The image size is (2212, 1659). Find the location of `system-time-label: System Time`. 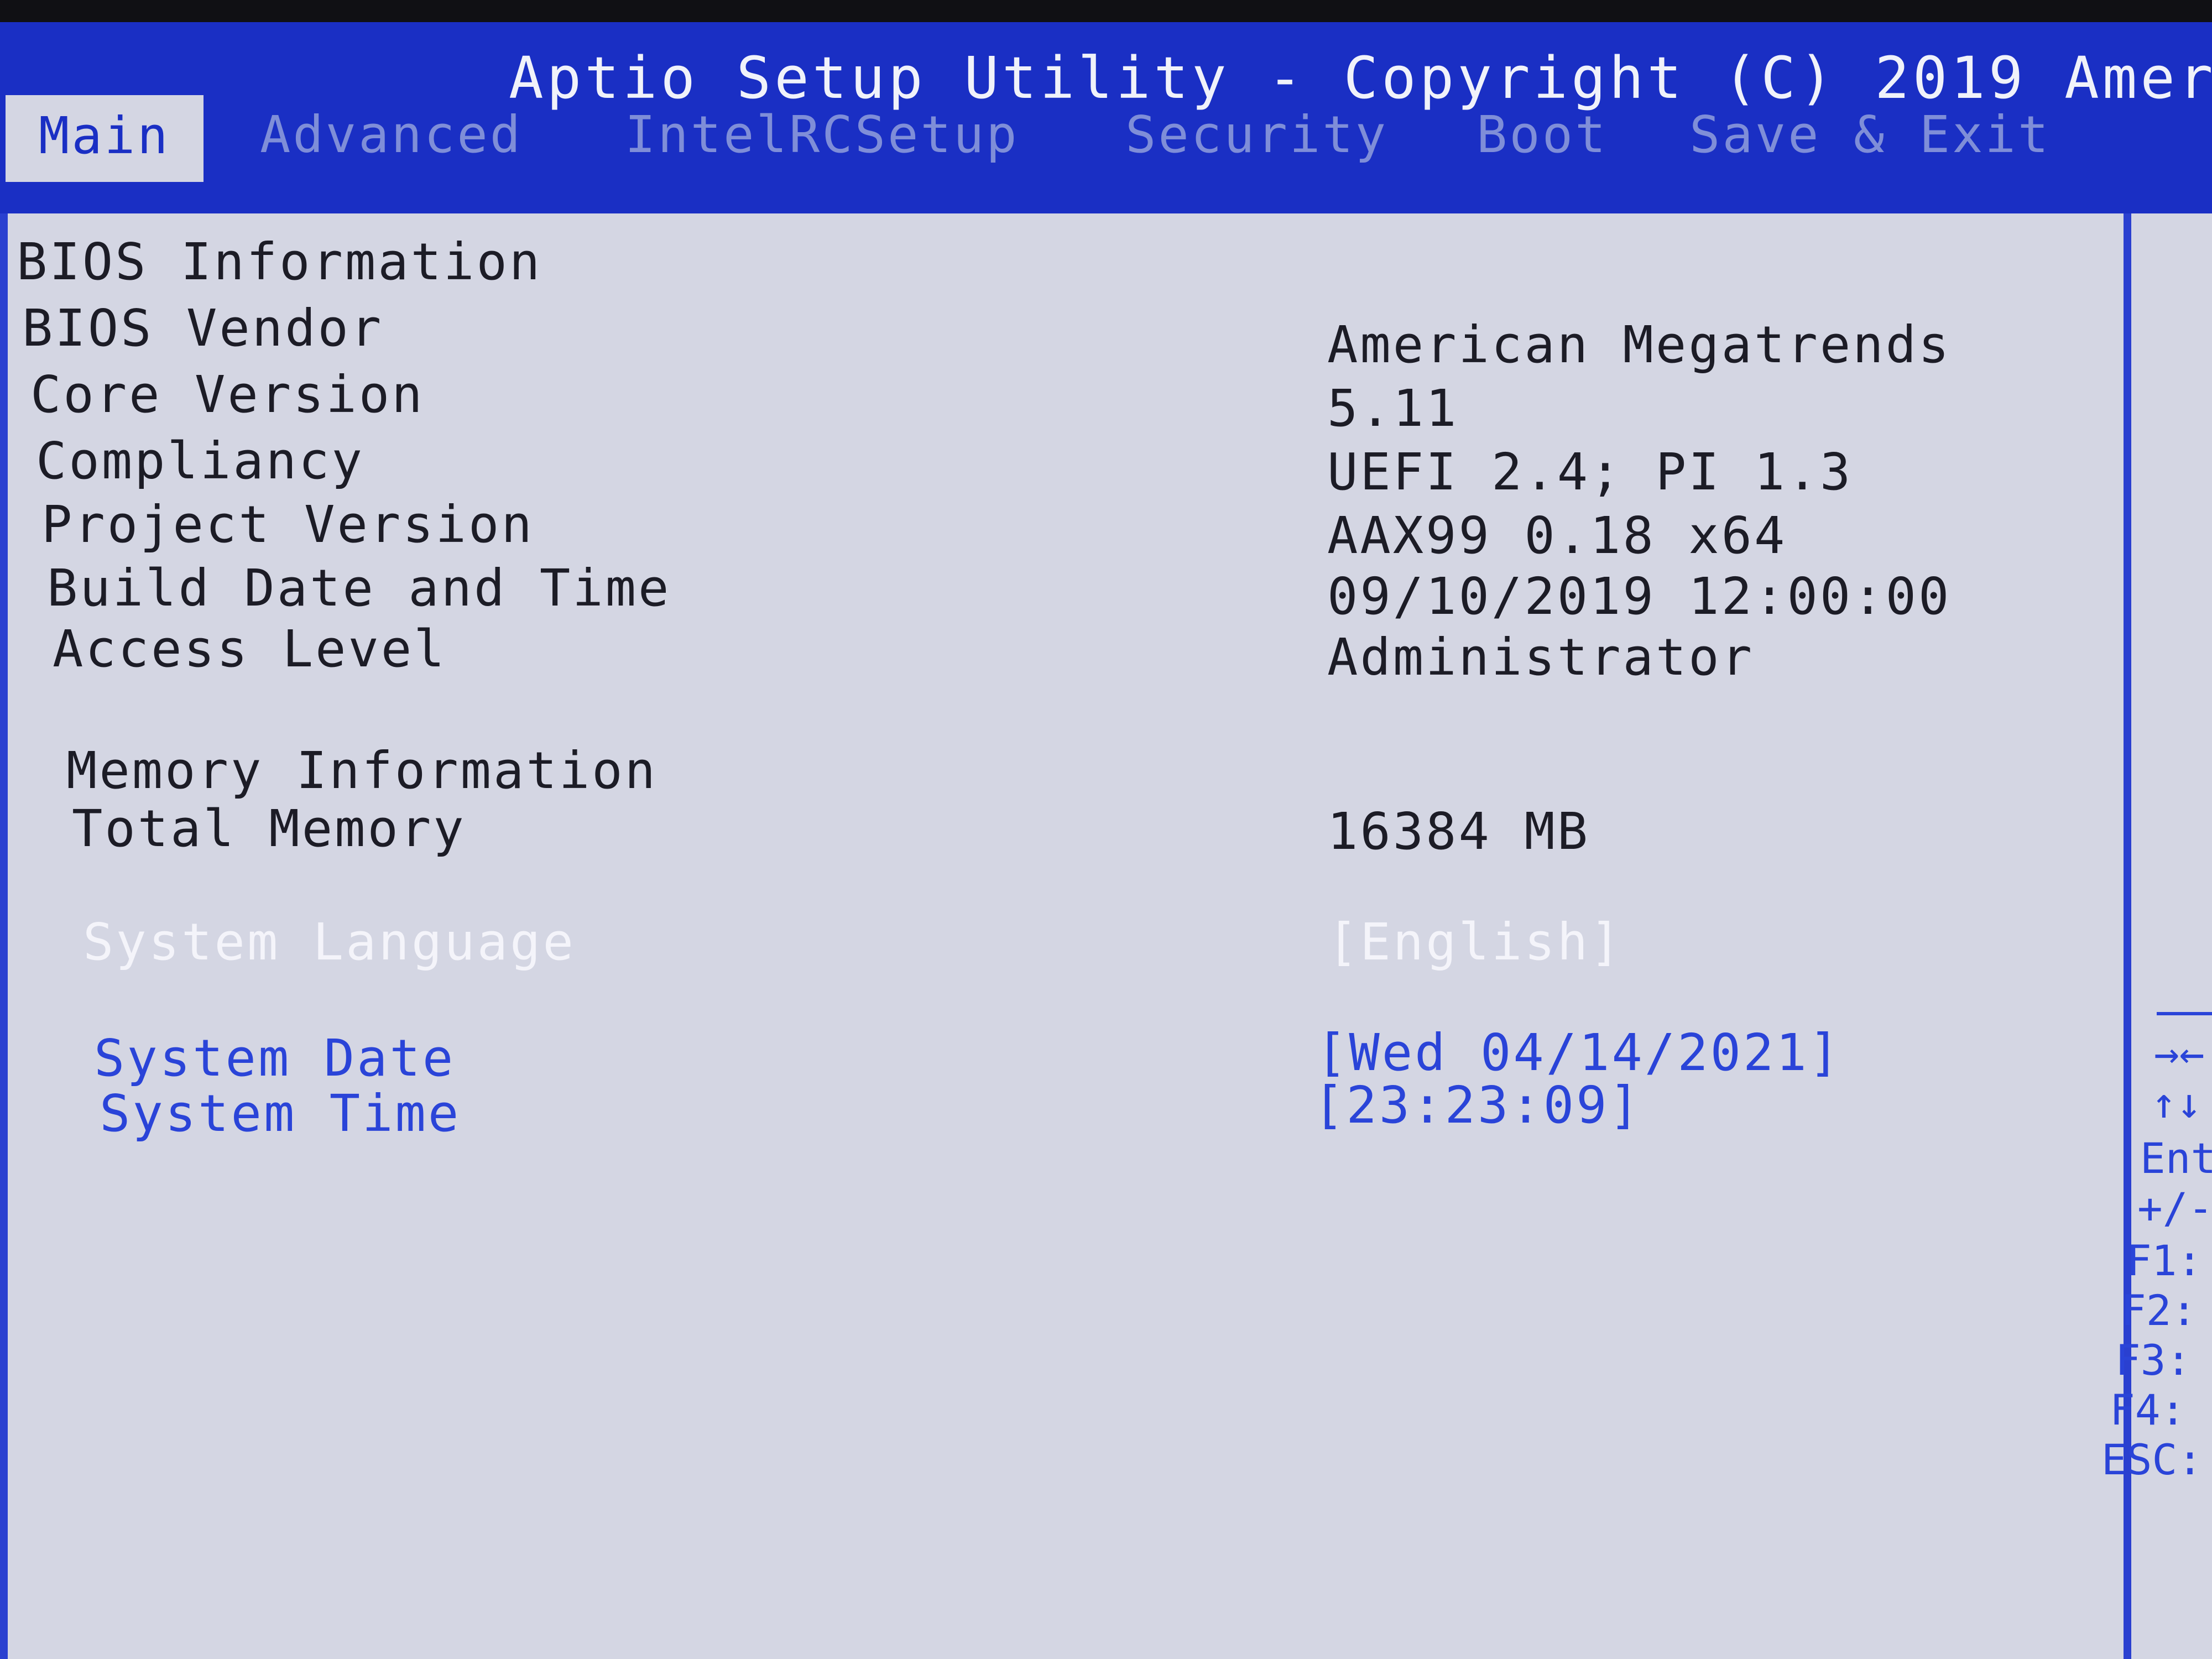

system-time-label: System Time is located at coordinates (281, 1114).